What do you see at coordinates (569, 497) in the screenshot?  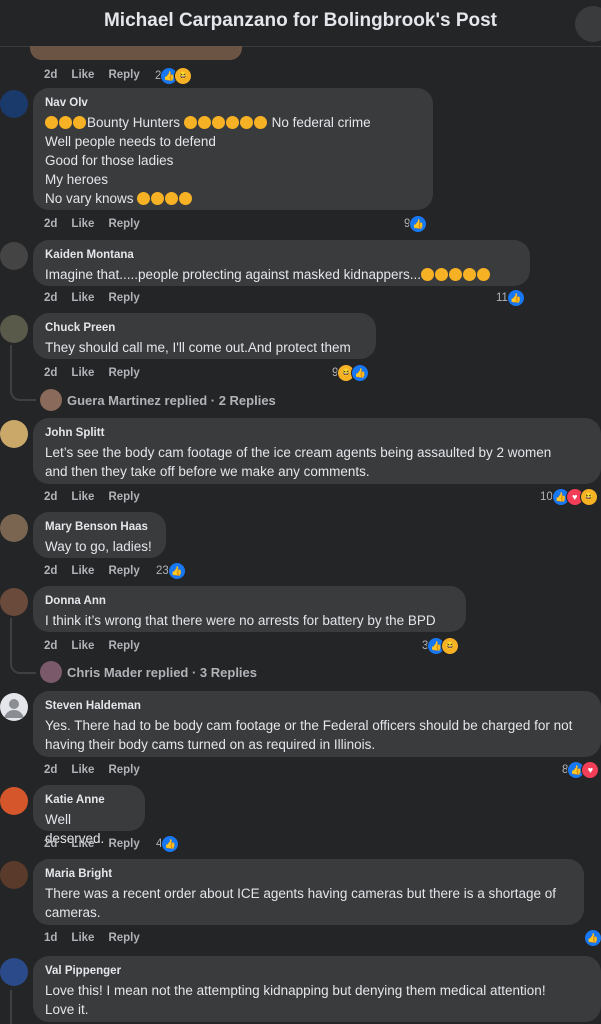 I see `reaction-summary: 10 👍 ♥ 😆` at bounding box center [569, 497].